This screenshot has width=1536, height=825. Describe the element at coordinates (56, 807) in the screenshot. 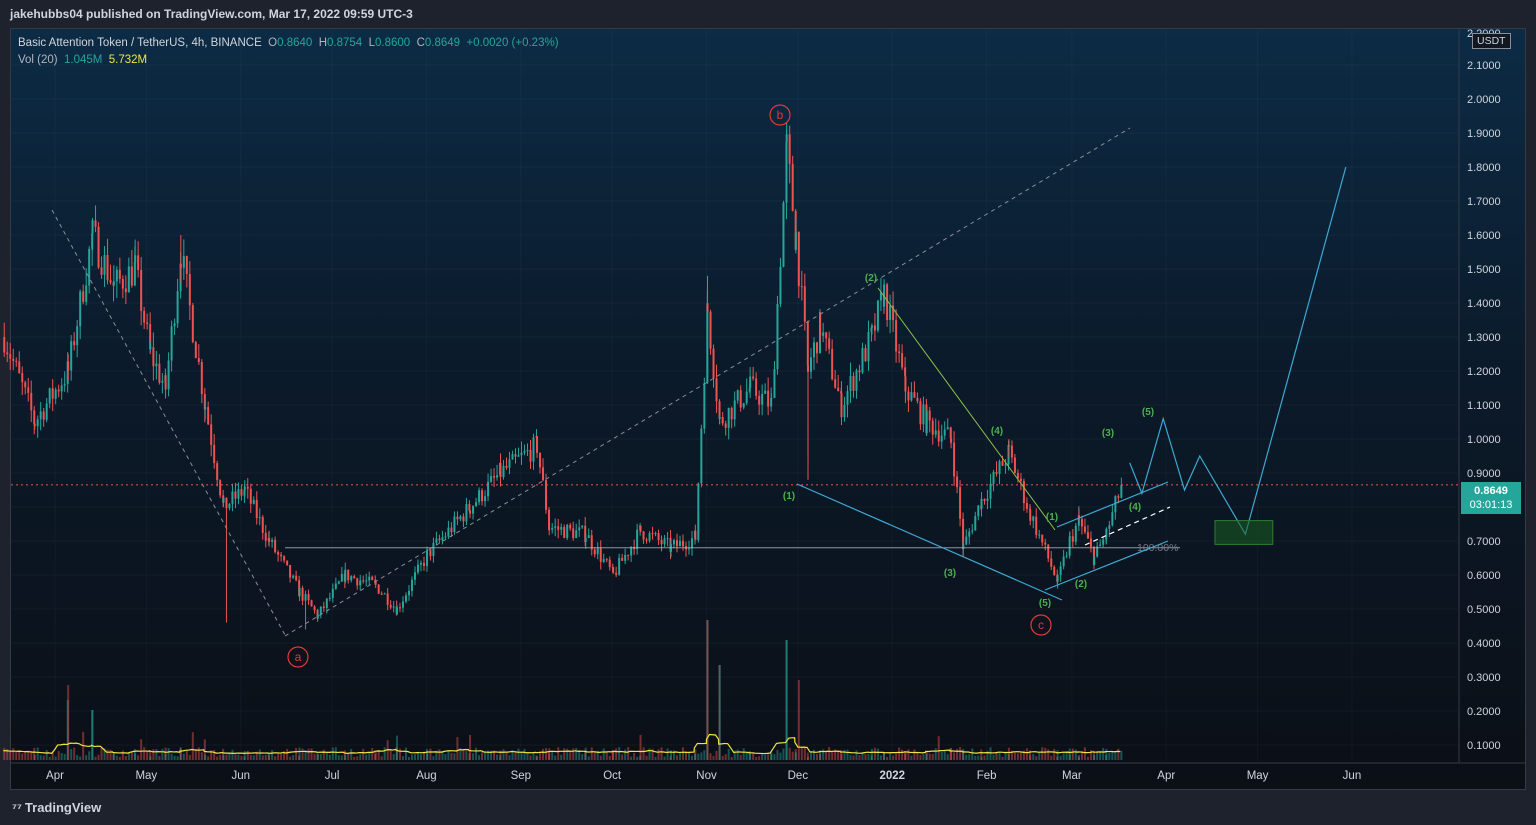

I see `tradingview-logo: ⁷⁷ TradingView` at that location.